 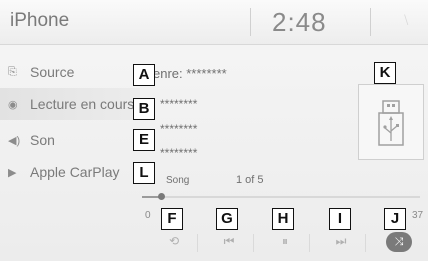 I want to click on sidebar-item-source: ⎘ Source, so click(x=70, y=72).